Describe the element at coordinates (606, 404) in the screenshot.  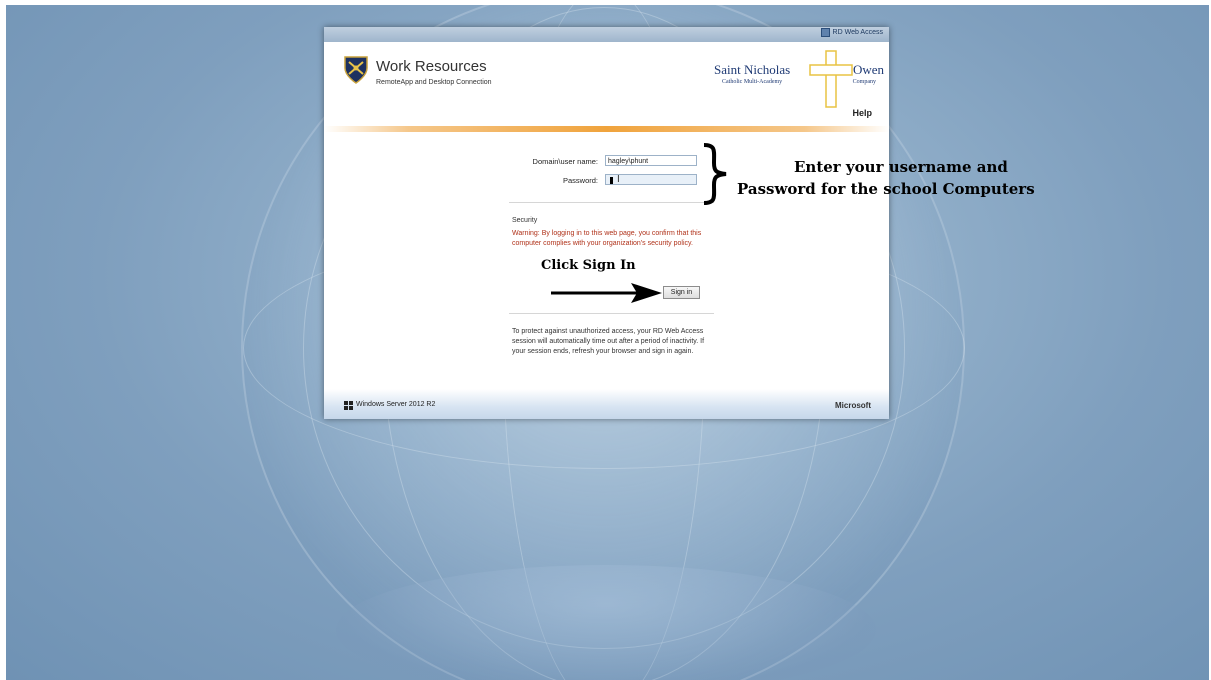
I see `footer: Windows Server 2012 R2 Microsoft` at that location.